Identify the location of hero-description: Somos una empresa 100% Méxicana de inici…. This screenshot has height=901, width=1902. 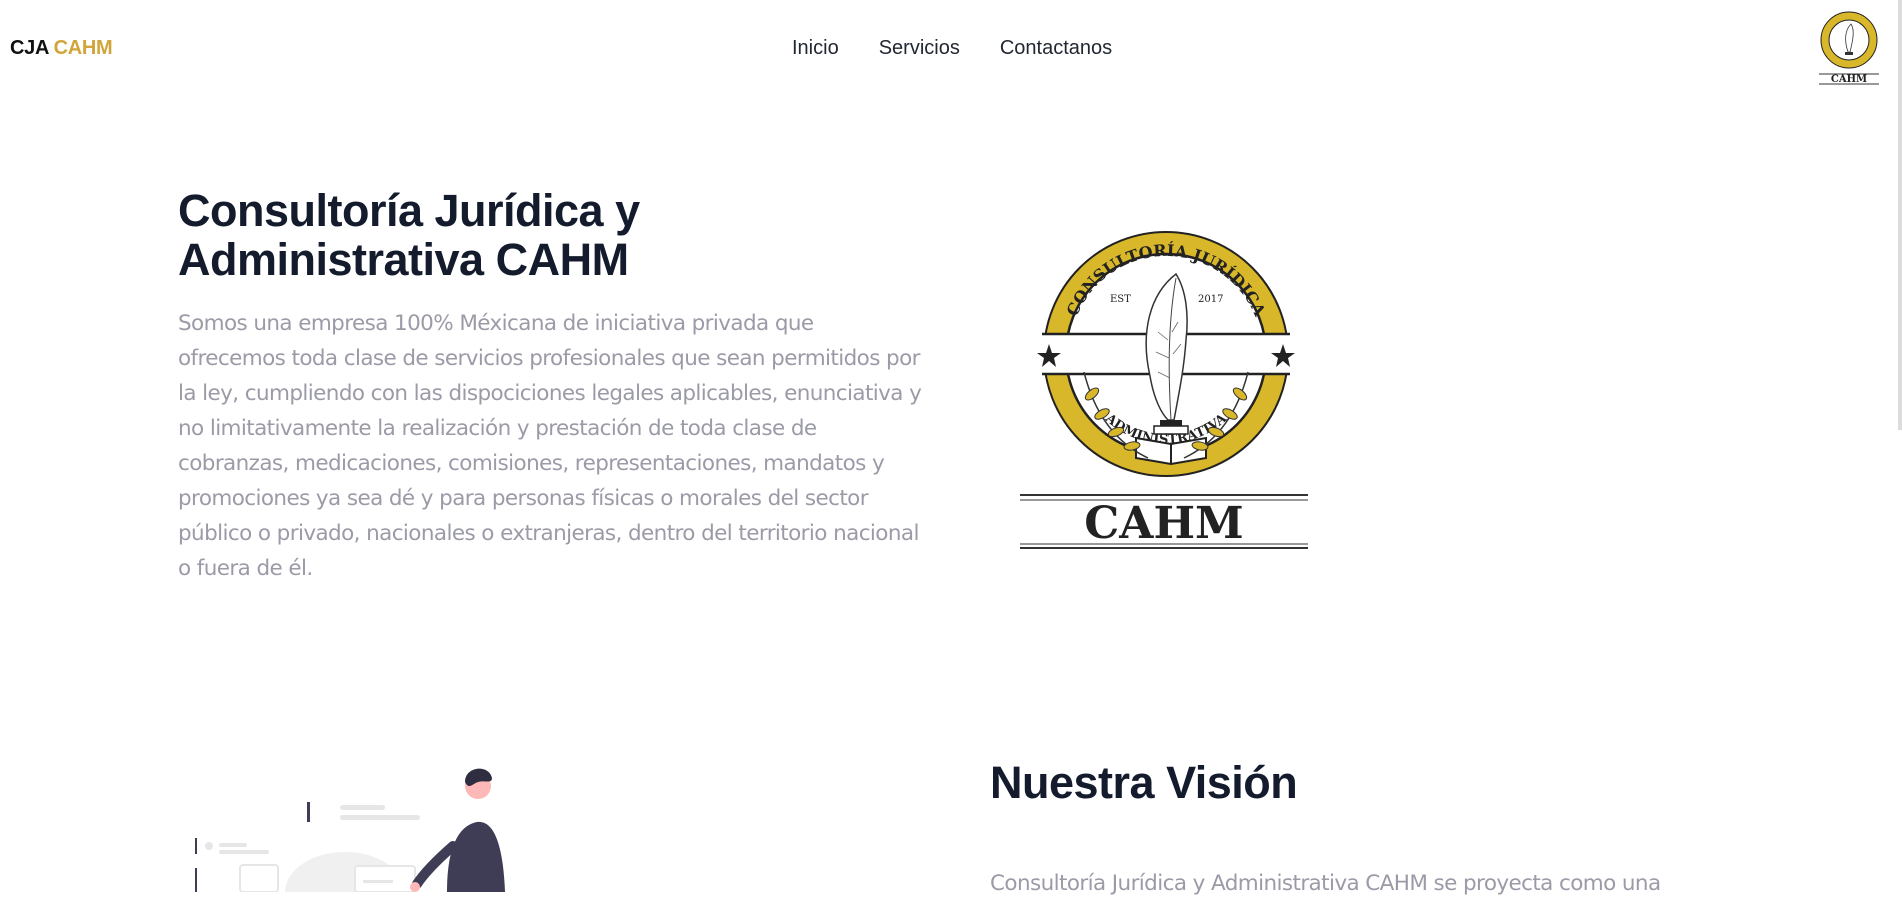
(550, 446).